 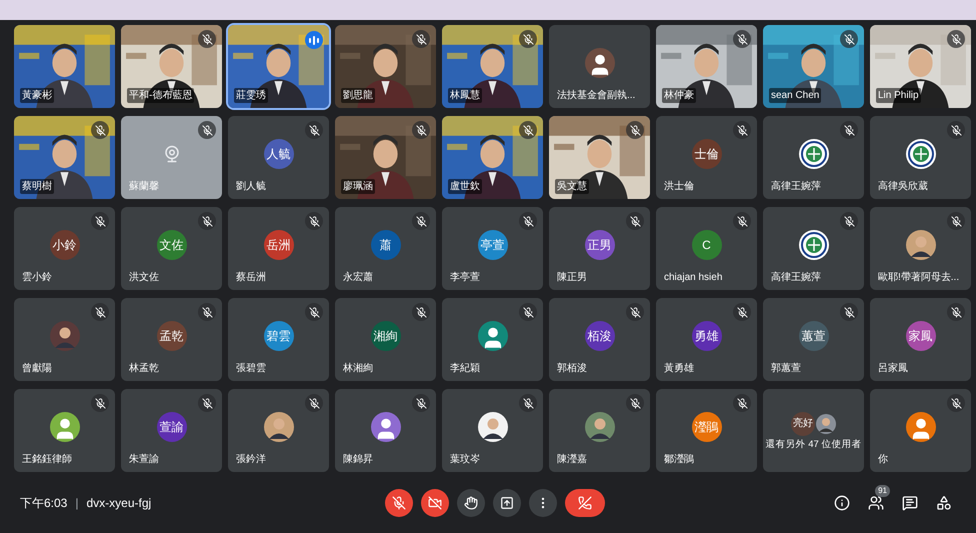 What do you see at coordinates (251, 277) in the screenshot?
I see `participant-name: 蔡岳洲` at bounding box center [251, 277].